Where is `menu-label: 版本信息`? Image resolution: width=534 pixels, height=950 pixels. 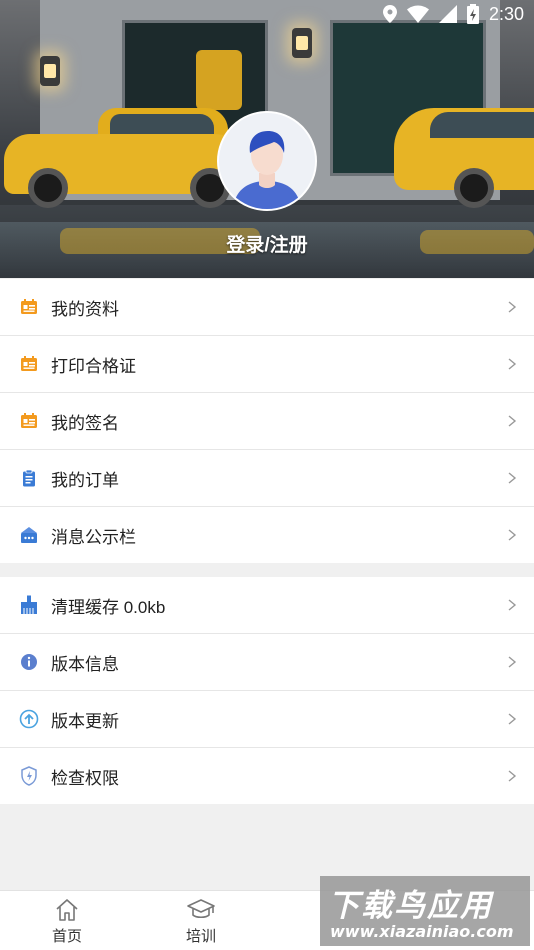 menu-label: 版本信息 is located at coordinates (85, 664).